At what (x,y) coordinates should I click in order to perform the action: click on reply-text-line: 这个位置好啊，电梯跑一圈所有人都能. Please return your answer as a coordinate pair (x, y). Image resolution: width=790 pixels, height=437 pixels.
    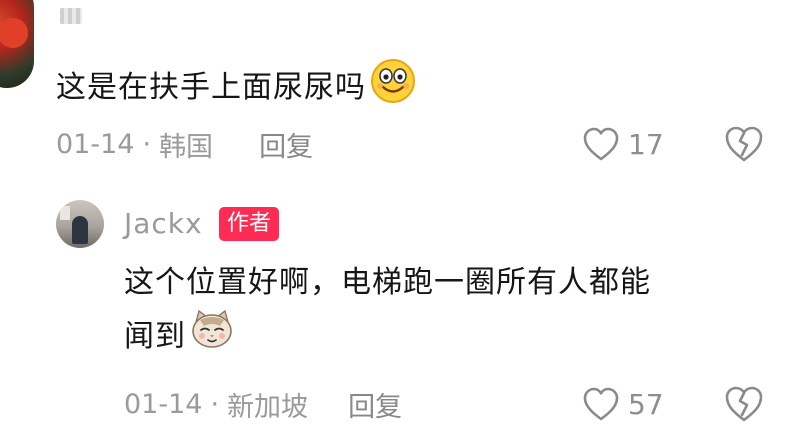
    Looking at the image, I should click on (387, 282).